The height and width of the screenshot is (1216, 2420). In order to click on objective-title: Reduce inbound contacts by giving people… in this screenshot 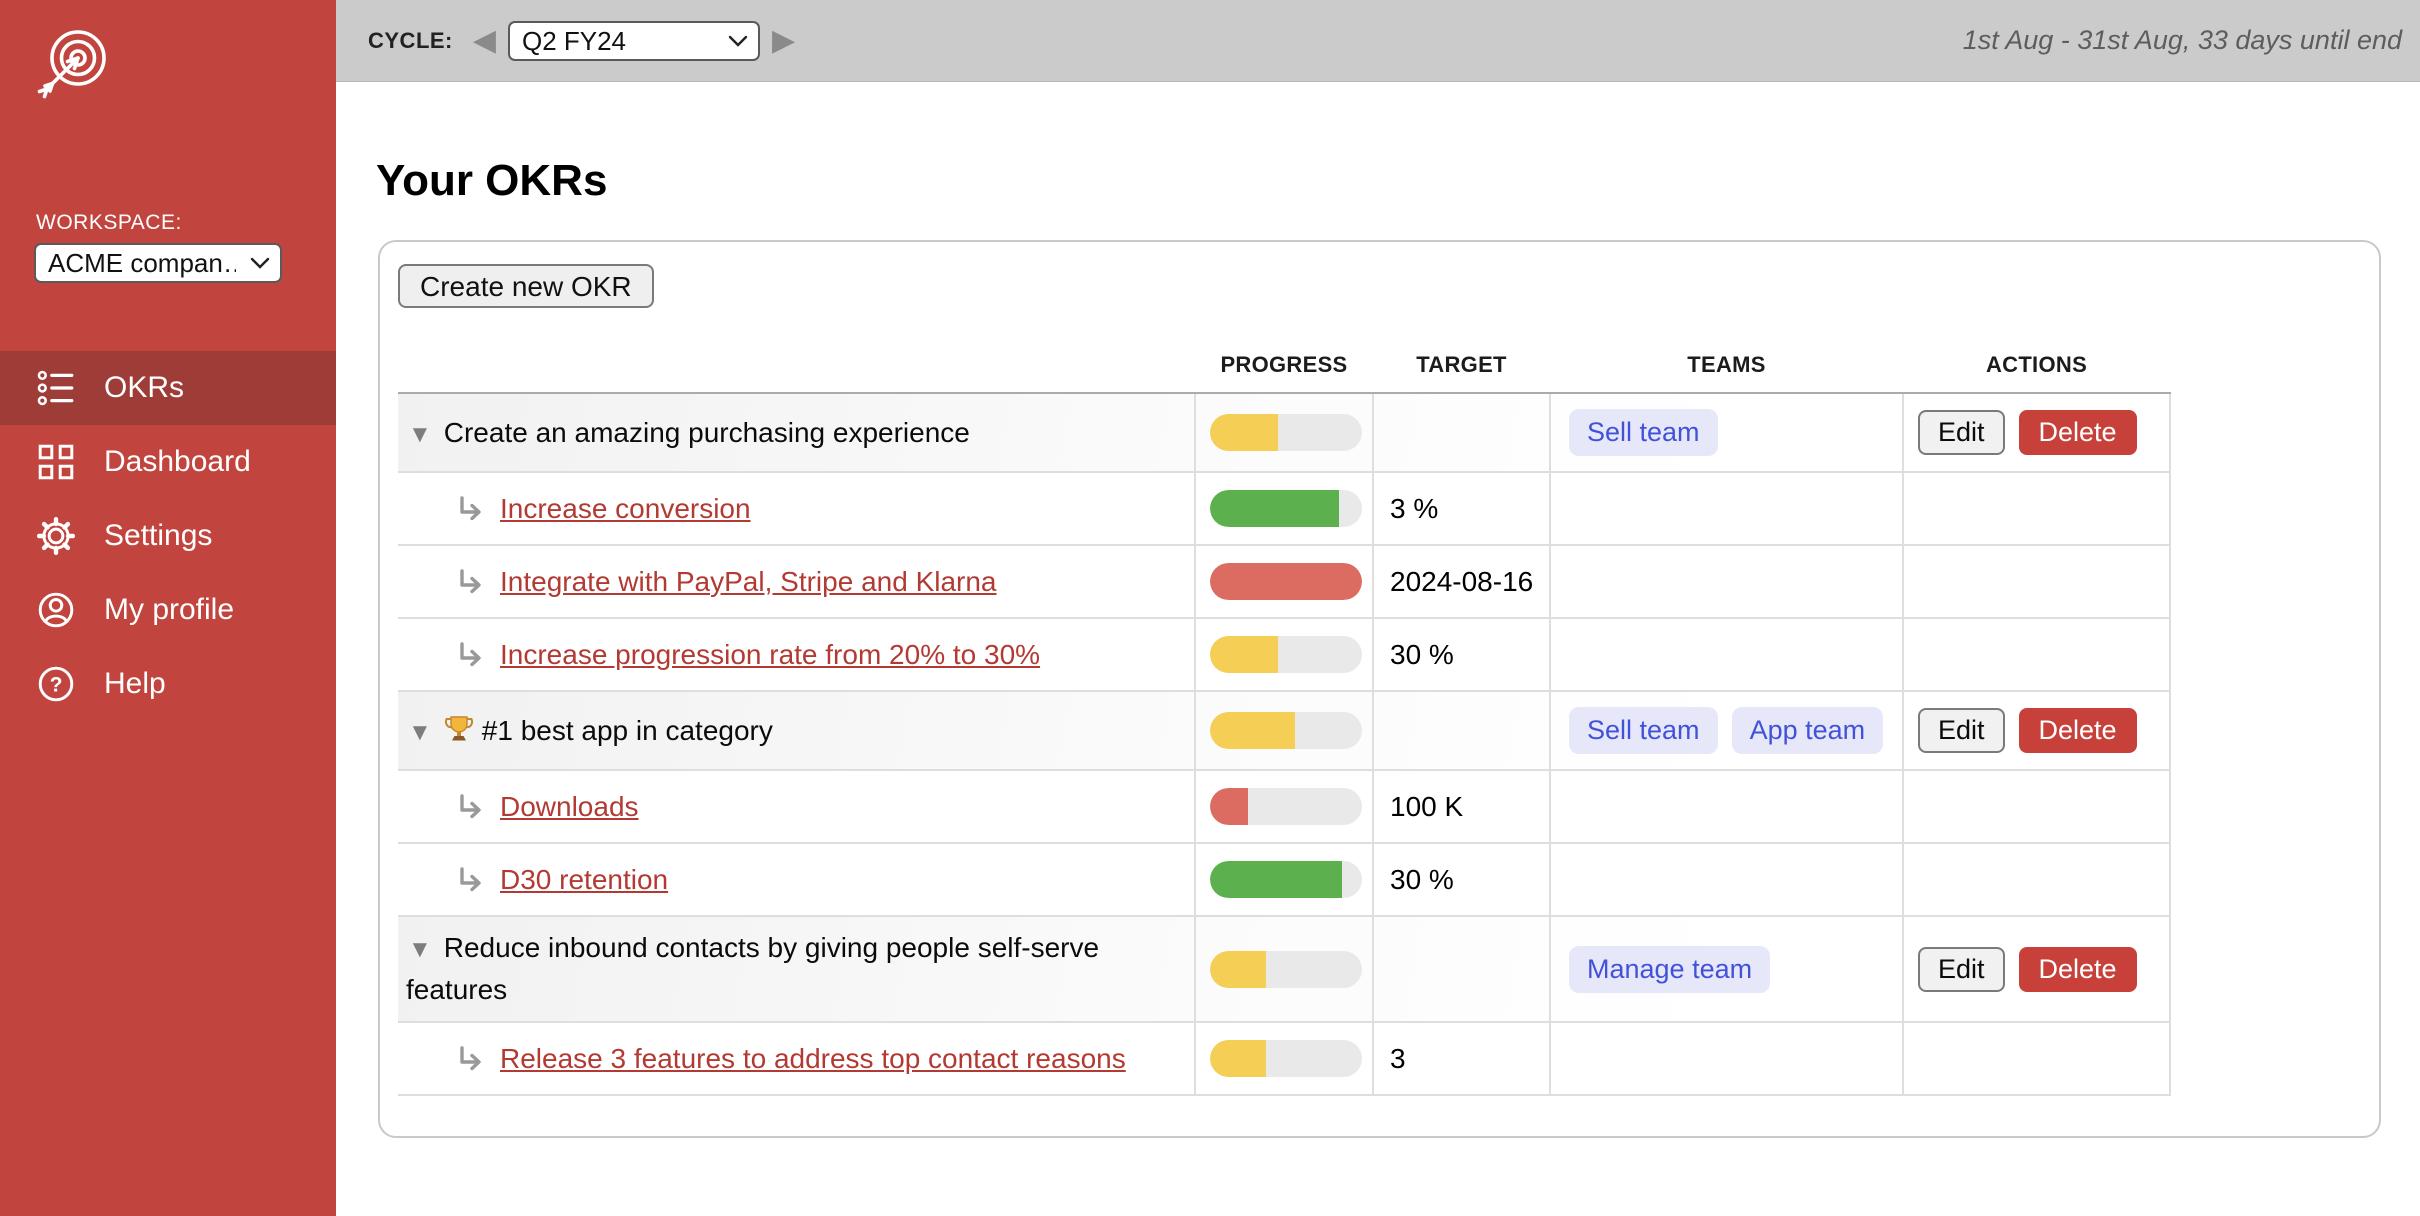, I will do `click(753, 968)`.